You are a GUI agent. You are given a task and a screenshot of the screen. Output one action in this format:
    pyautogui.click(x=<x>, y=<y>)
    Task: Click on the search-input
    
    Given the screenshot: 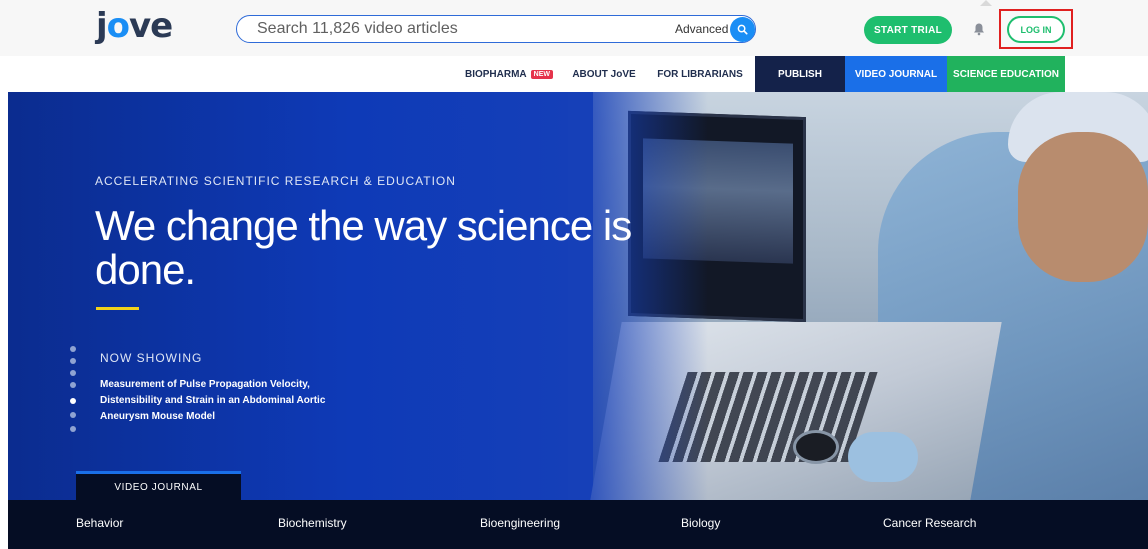 What is the action you would take?
    pyautogui.click(x=452, y=29)
    